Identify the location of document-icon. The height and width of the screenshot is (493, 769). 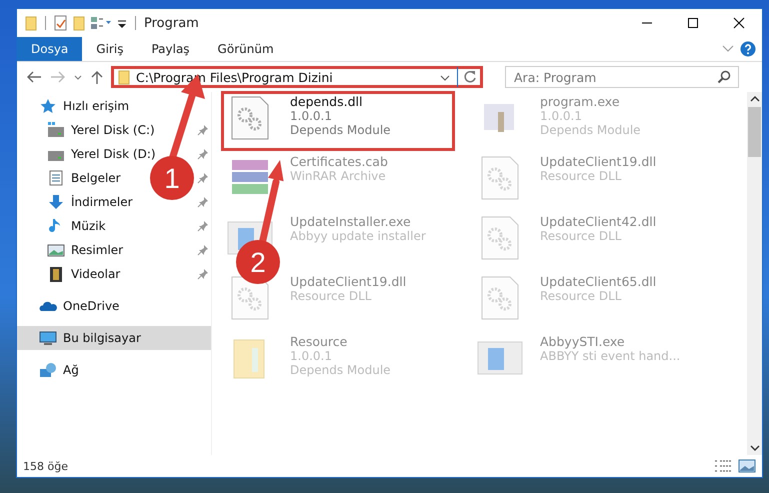
(56, 178).